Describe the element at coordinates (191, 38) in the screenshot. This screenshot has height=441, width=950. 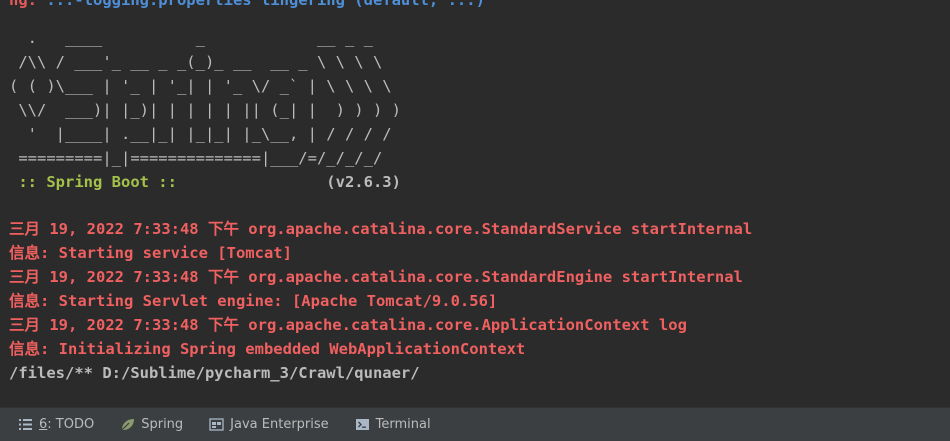
I see `spring-banner-line-1: . ____ _ __ _ _` at that location.